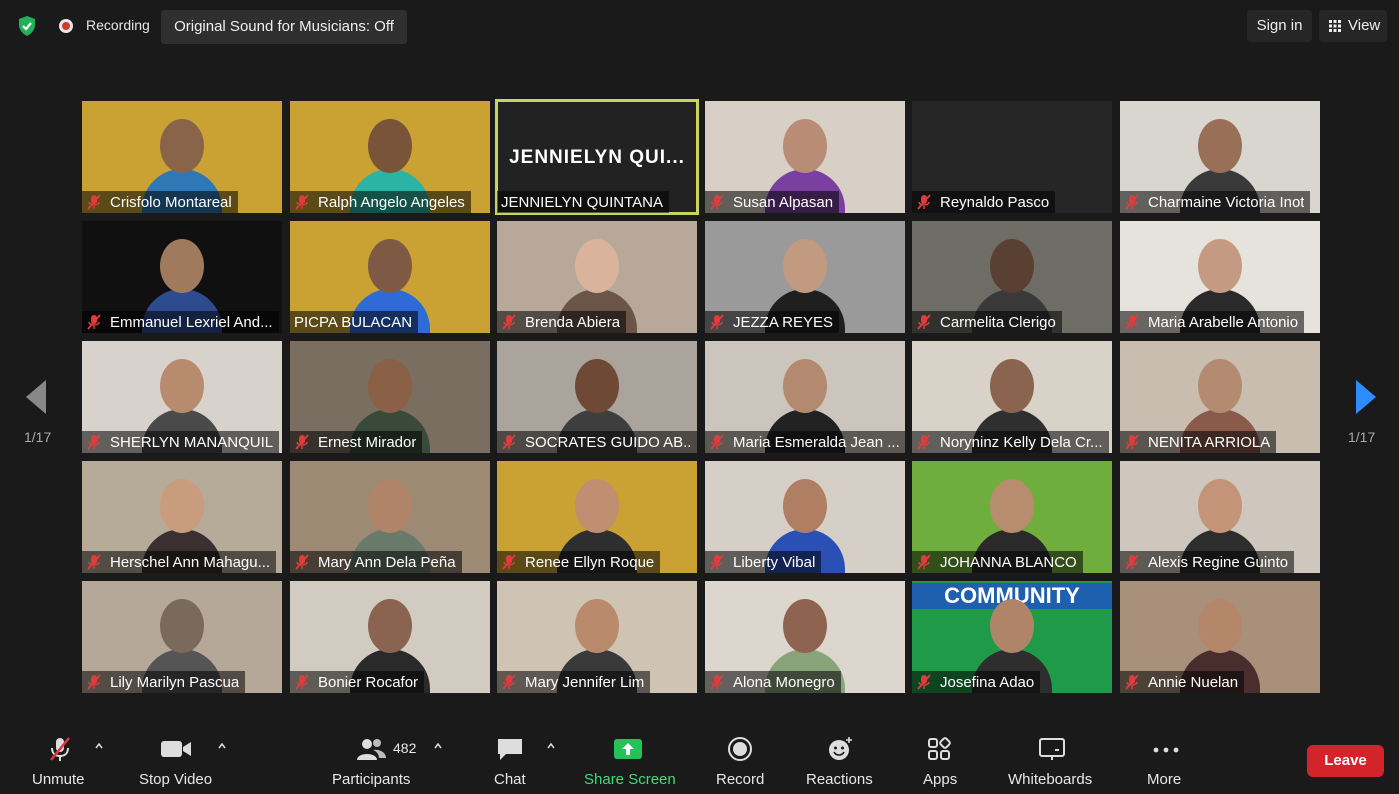 The width and height of the screenshot is (1399, 794). What do you see at coordinates (629, 759) in the screenshot?
I see `share-screen-button: Share Screen` at bounding box center [629, 759].